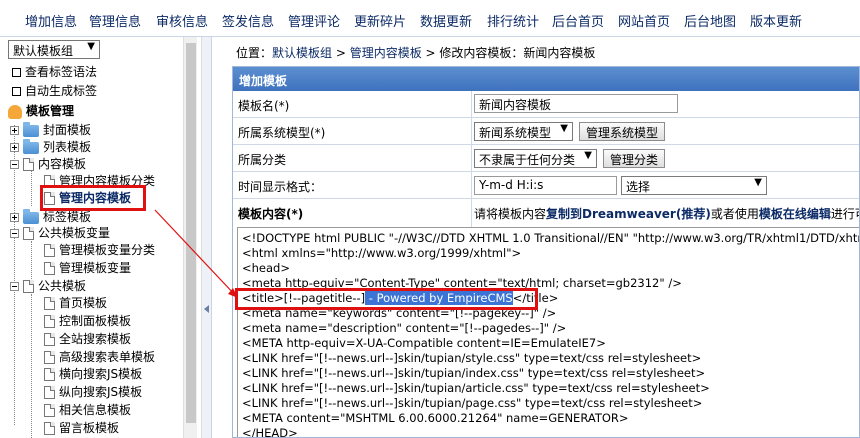  What do you see at coordinates (93, 198) in the screenshot?
I see `highlight-box-manage-template` at bounding box center [93, 198].